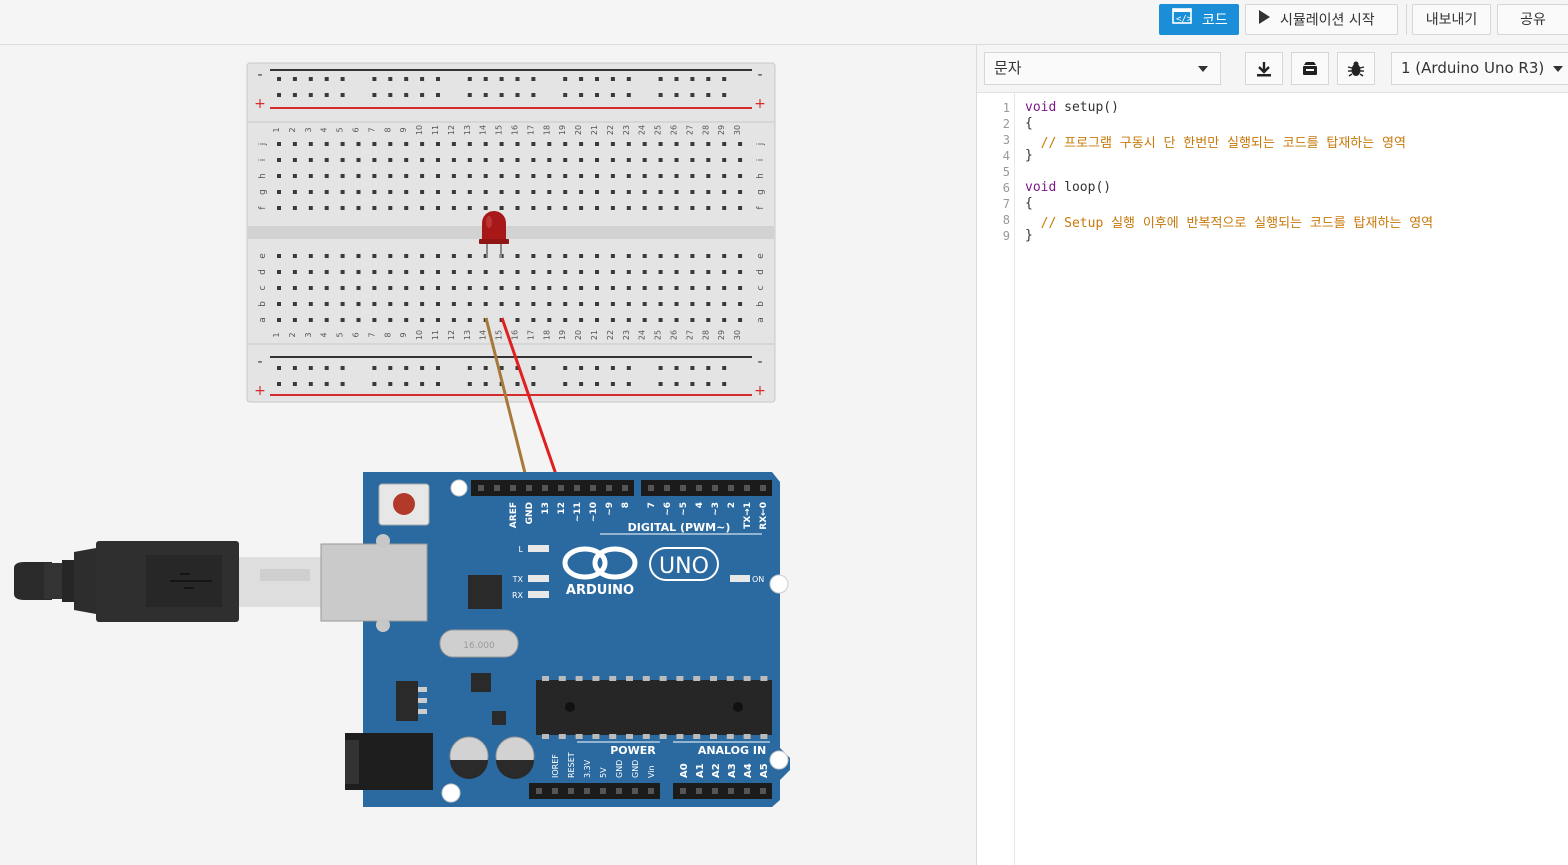 This screenshot has height=865, width=1568. Describe the element at coordinates (1321, 19) in the screenshot. I see `start-simulation-button: 시뮬레이션 시작` at that location.